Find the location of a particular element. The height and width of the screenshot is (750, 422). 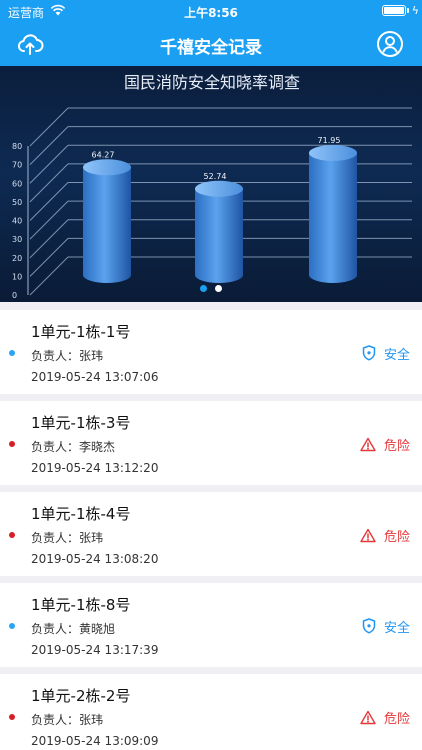

record-time: 2019-05-24 13:12:20 is located at coordinates (95, 468).